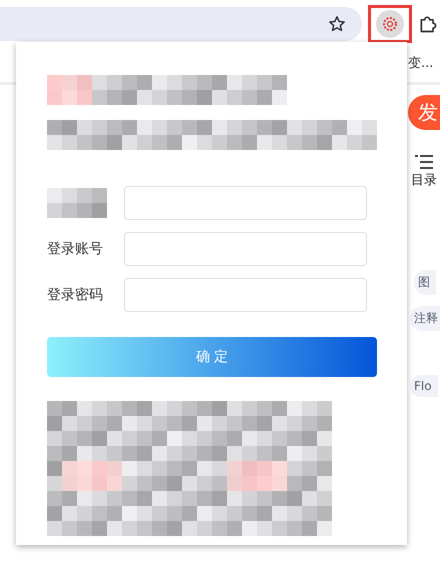  Describe the element at coordinates (425, 318) in the screenshot. I see `tag-chip: 注释` at that location.